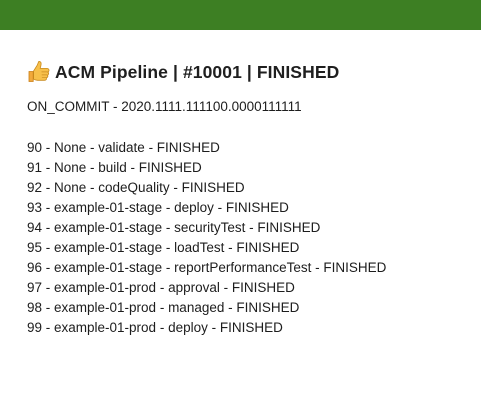  Describe the element at coordinates (197, 71) in the screenshot. I see `page-title: ACM Pipeline | #10001 | FINISHED` at that location.